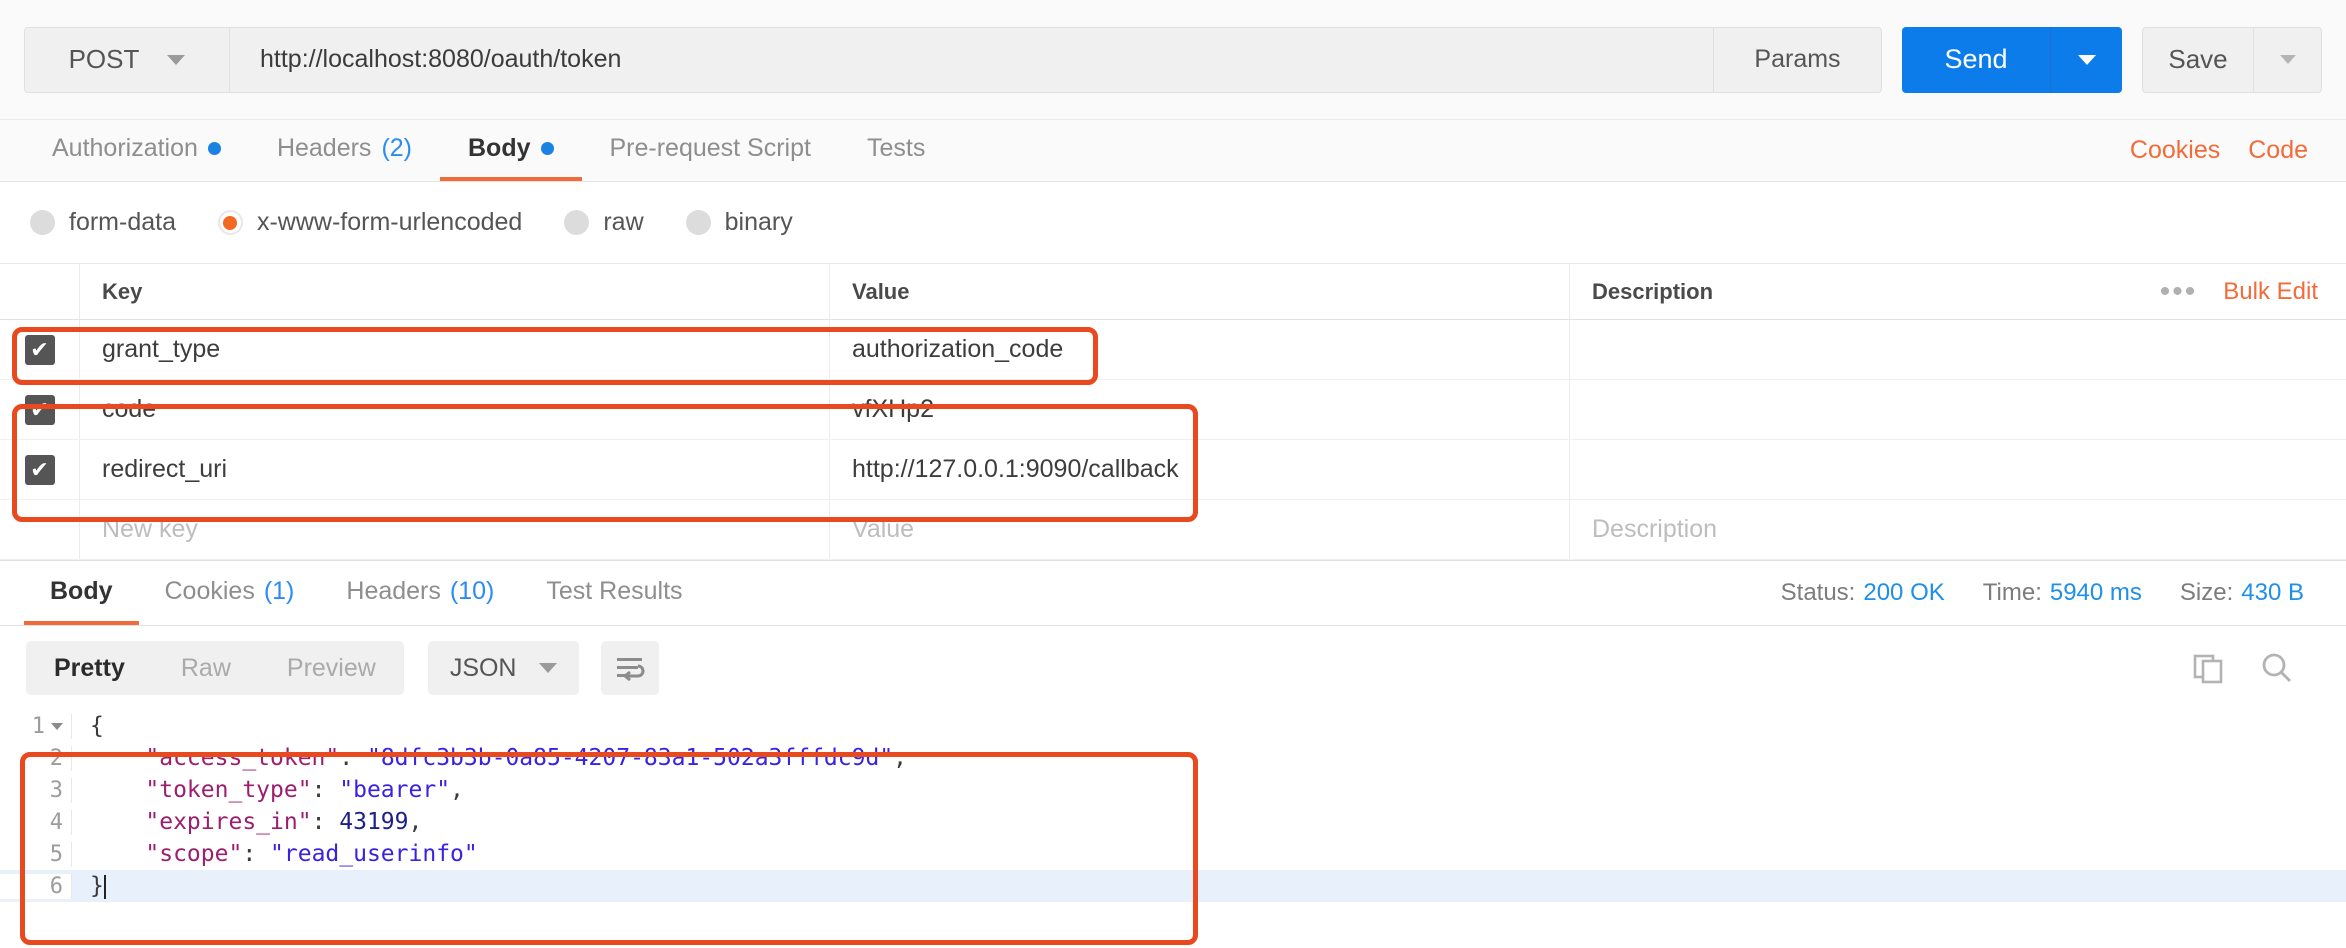 The height and width of the screenshot is (948, 2346). I want to click on tab-headers: Headers (2), so click(344, 150).